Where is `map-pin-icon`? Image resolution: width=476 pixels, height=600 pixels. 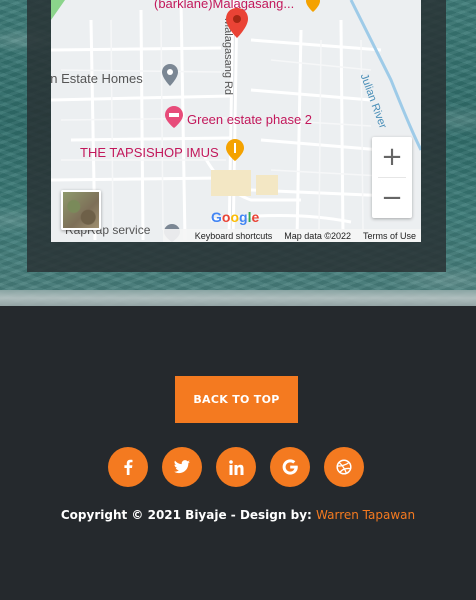
map-pin-icon is located at coordinates (237, 23).